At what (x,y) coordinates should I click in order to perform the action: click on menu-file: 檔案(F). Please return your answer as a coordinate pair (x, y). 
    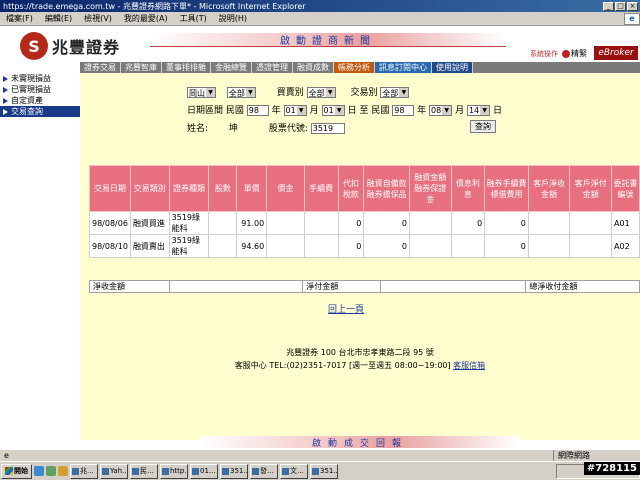
    Looking at the image, I should click on (19, 18).